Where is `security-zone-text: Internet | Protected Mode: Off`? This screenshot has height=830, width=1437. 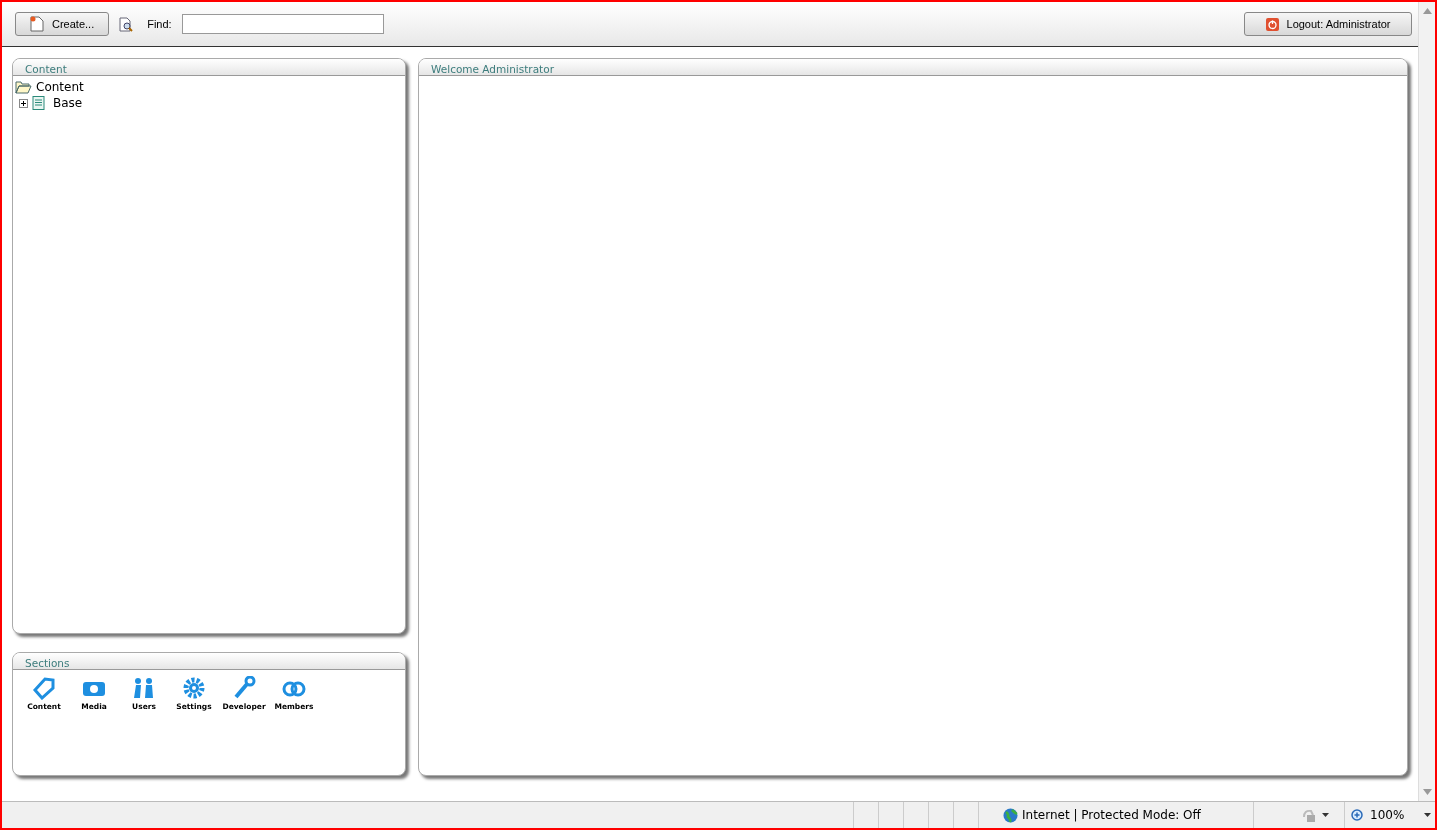 security-zone-text: Internet | Protected Mode: Off is located at coordinates (1111, 815).